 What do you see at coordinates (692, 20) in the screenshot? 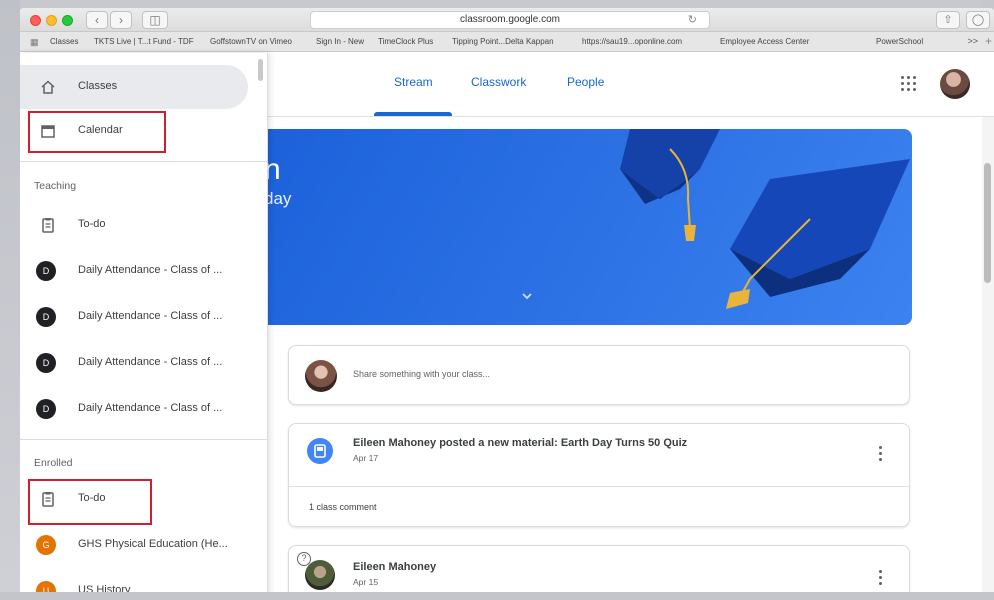
I see `reload-icon: ↻` at bounding box center [692, 20].